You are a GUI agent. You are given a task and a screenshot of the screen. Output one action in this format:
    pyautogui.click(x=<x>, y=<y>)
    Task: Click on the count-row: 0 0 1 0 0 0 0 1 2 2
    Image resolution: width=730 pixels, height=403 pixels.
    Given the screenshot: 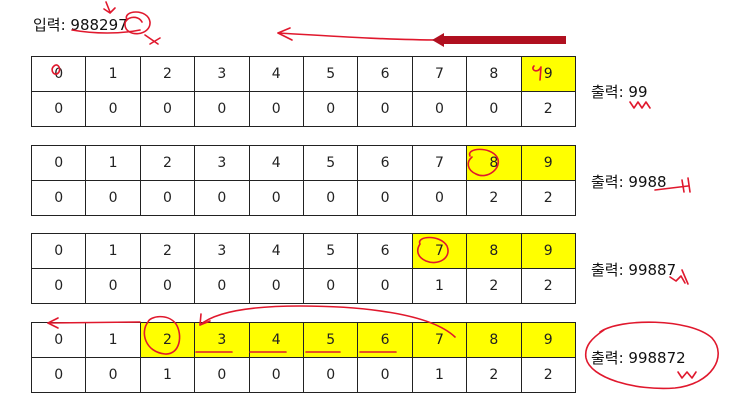 What is the action you would take?
    pyautogui.click(x=303, y=375)
    